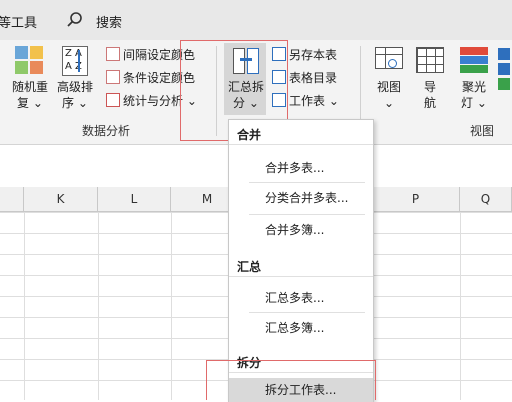 Image resolution: width=512 pixels, height=402 pixels. What do you see at coordinates (474, 61) in the screenshot?
I see `spotlight-icon` at bounding box center [474, 61].